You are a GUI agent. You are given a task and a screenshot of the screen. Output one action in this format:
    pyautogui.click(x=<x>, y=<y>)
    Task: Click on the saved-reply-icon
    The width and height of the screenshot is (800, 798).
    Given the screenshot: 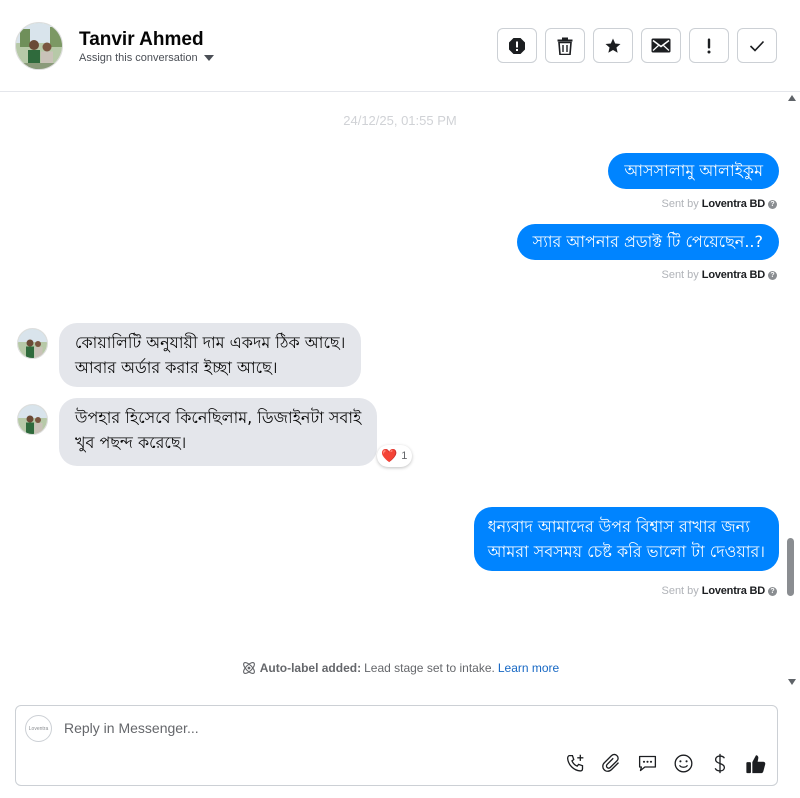 What is the action you would take?
    pyautogui.click(x=647, y=763)
    